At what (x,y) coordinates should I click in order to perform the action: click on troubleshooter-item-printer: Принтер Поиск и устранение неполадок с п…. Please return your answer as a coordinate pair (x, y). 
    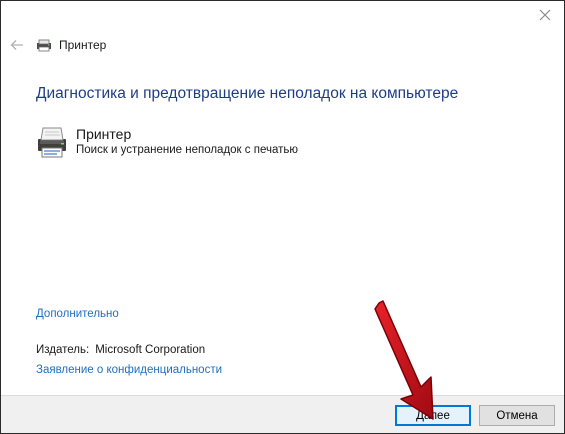
    Looking at the image, I should click on (166, 142).